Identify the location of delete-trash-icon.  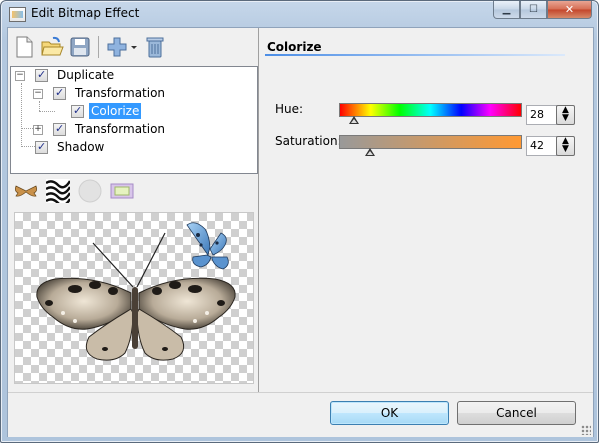
(155, 47).